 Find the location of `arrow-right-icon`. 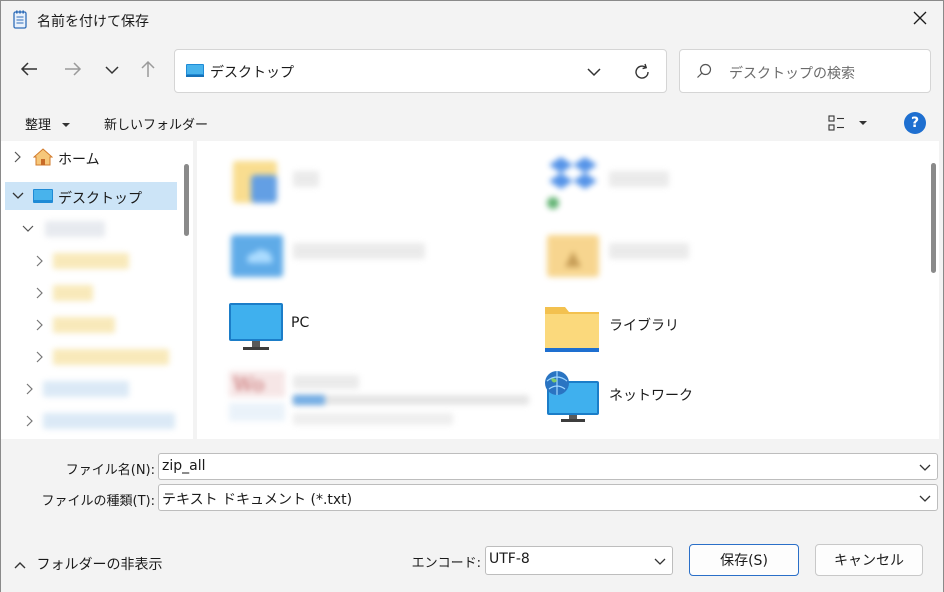

arrow-right-icon is located at coordinates (73, 71).